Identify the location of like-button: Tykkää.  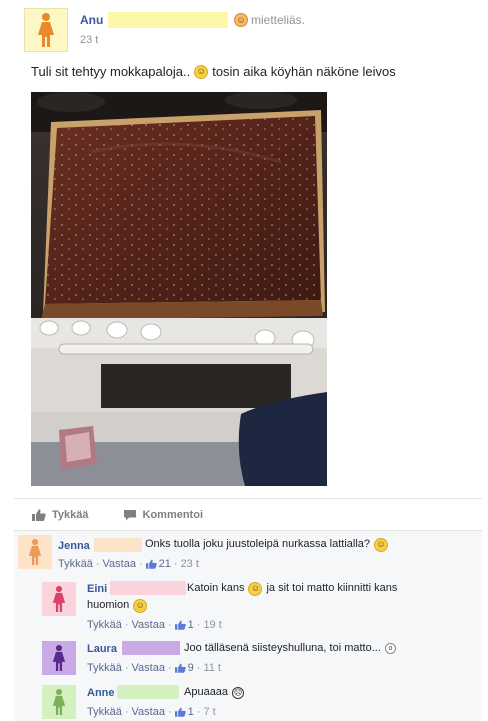
(60, 515).